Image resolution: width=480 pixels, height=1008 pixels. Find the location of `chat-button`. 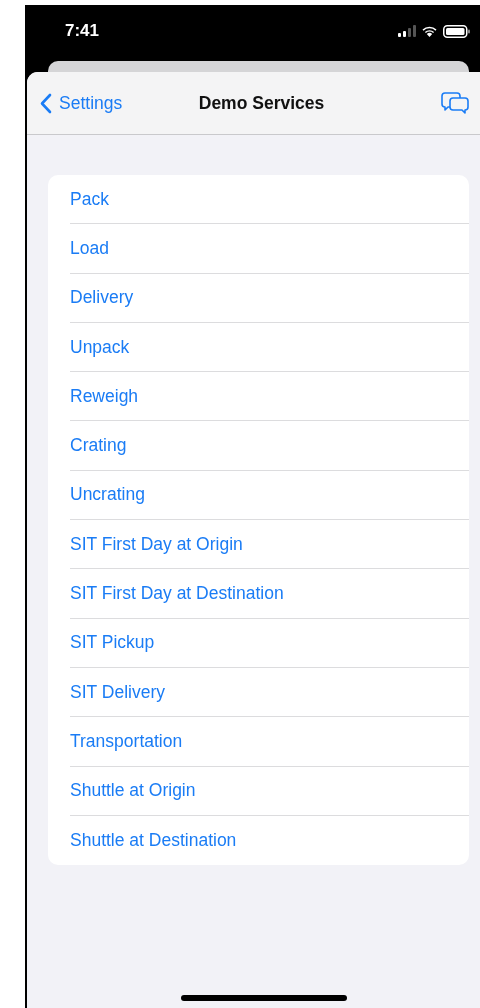

chat-button is located at coordinates (455, 103).